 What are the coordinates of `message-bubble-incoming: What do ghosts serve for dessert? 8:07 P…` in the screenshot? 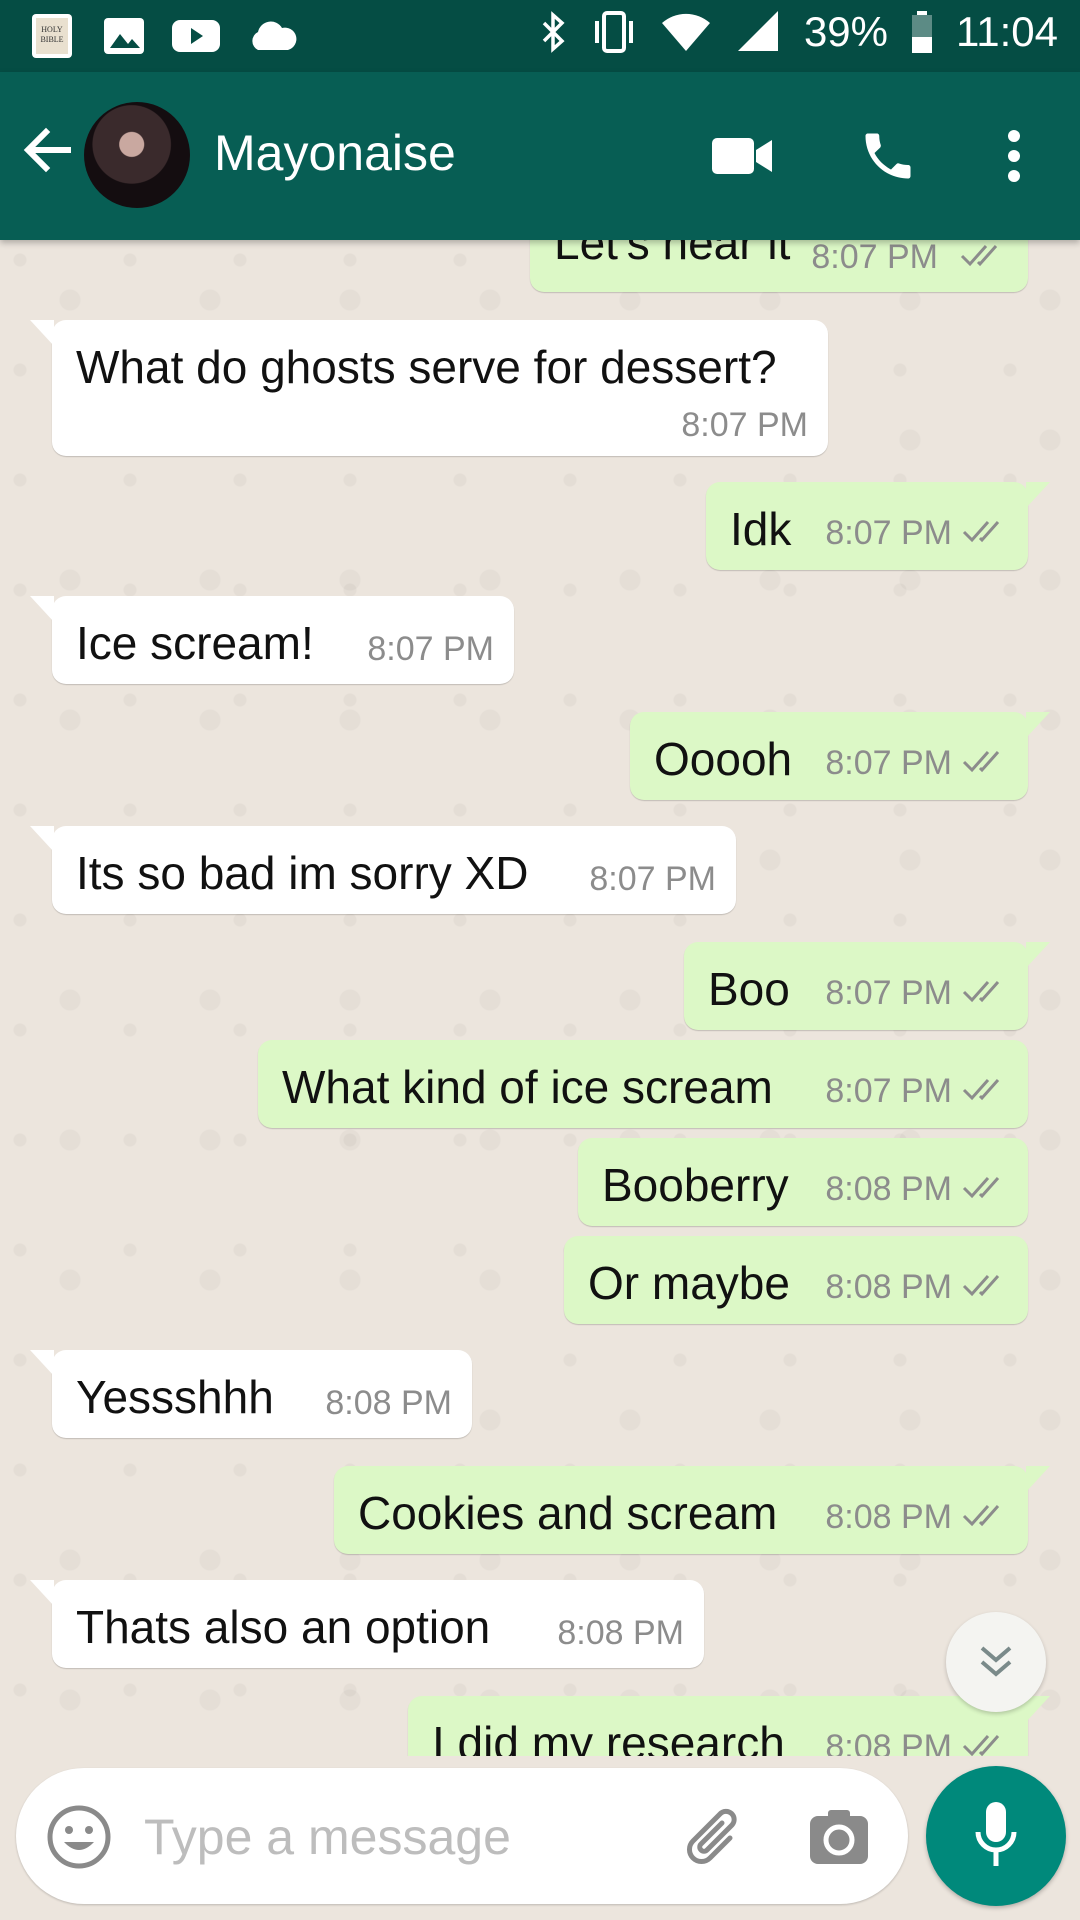 It's located at (429, 388).